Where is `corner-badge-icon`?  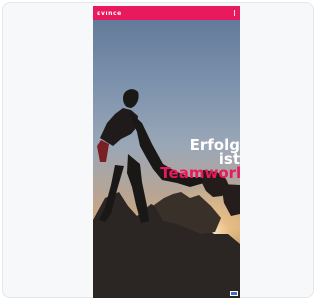
corner-badge-icon is located at coordinates (234, 293).